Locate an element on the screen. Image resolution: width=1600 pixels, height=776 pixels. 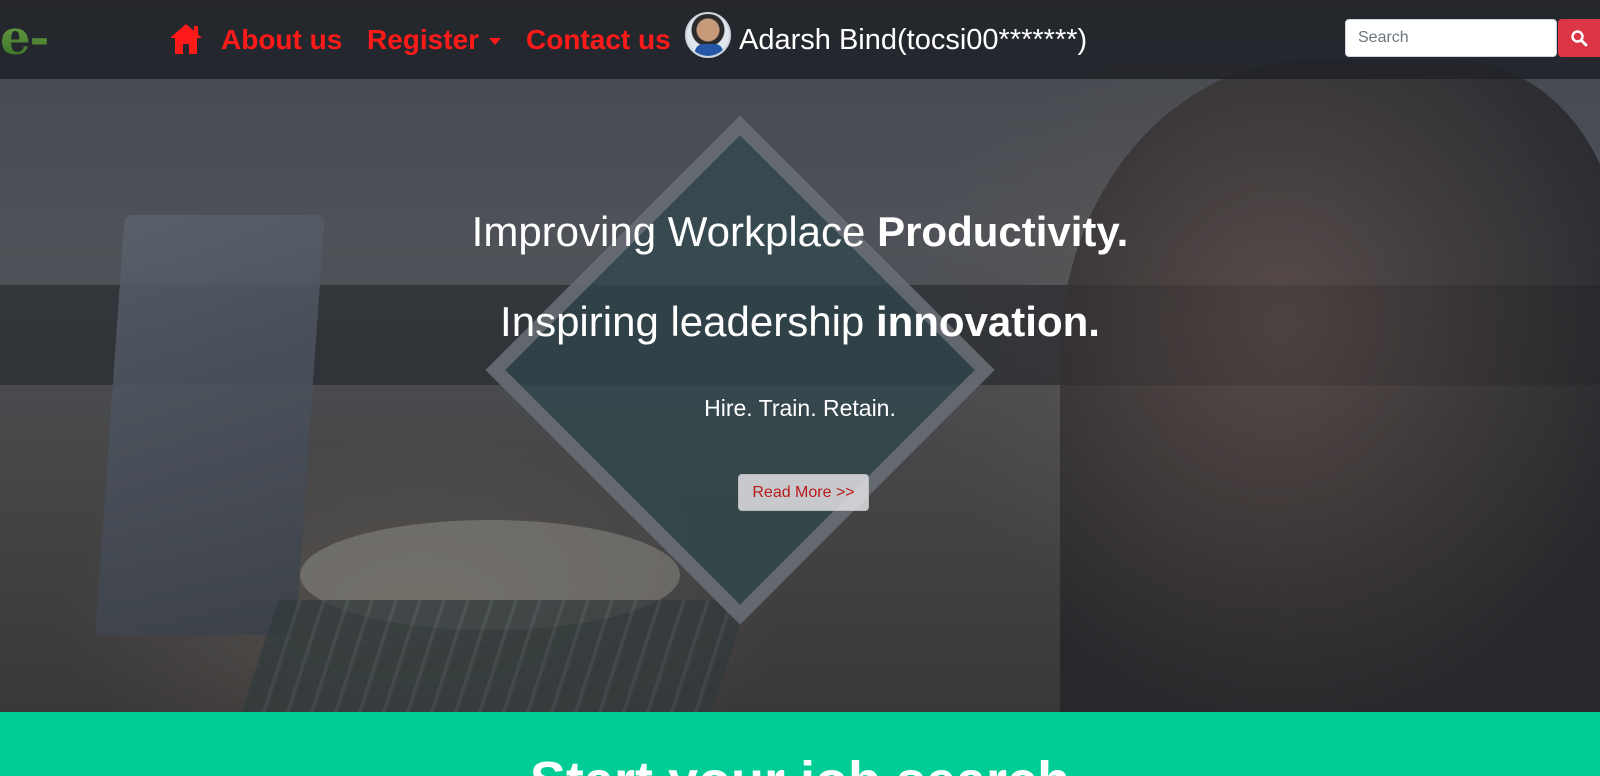
avatar-shirt is located at coordinates (709, 50).